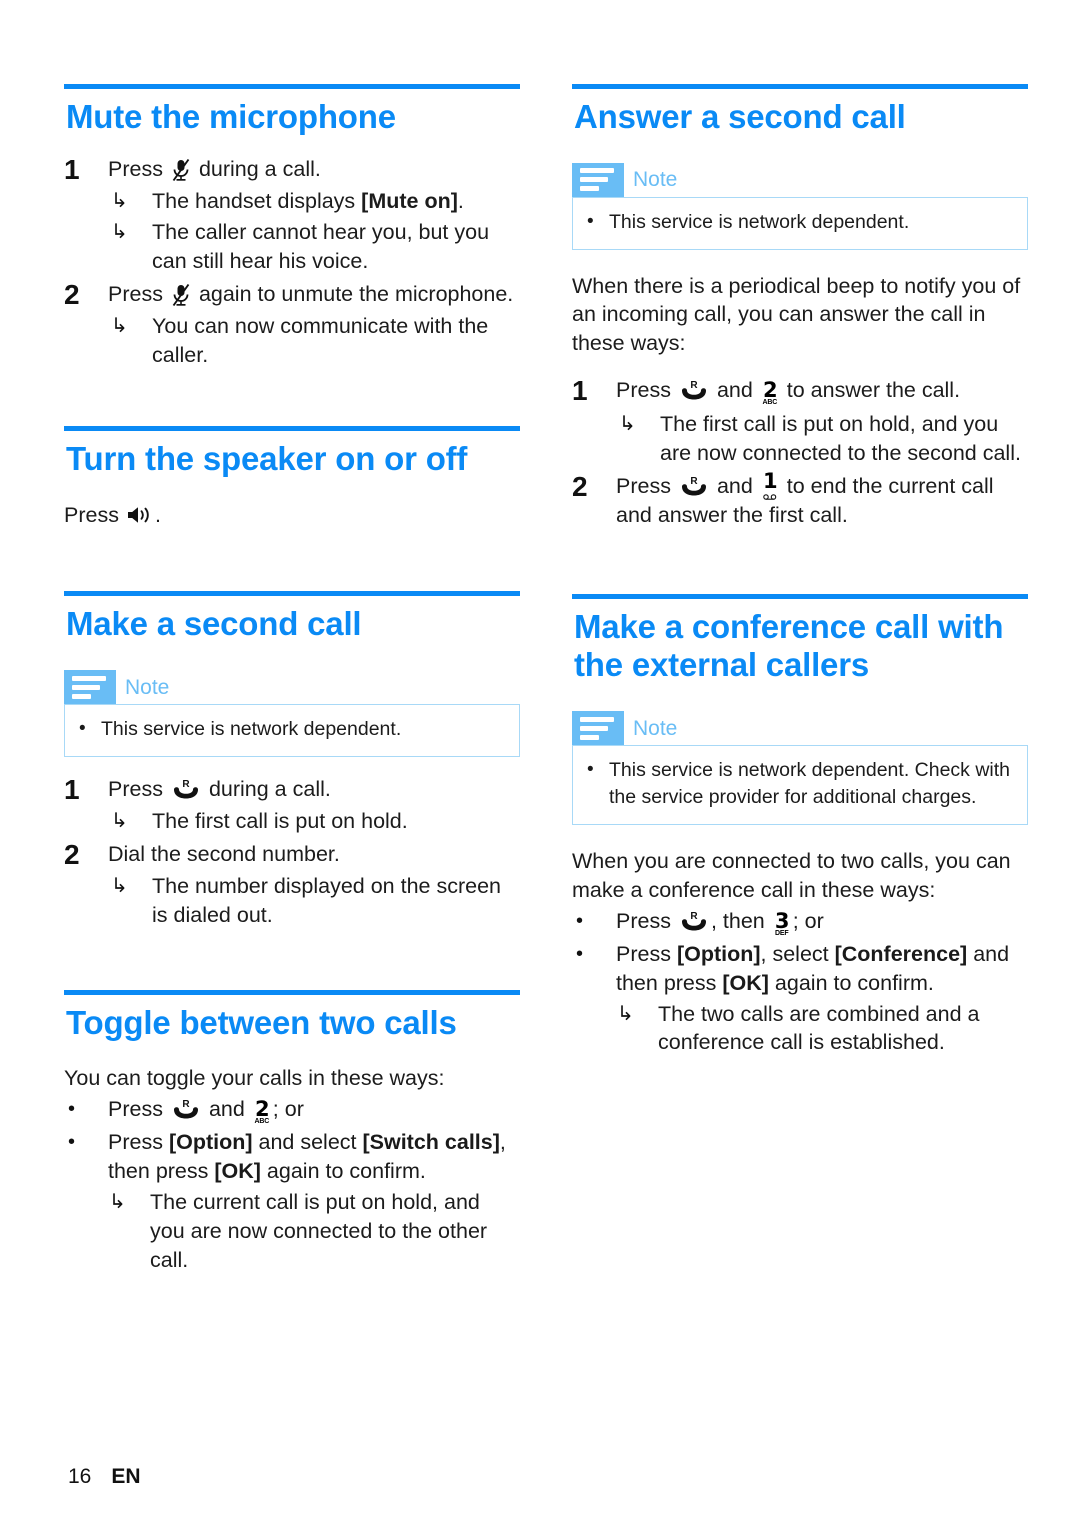 The image size is (1080, 1527). I want to click on bullet-mid: , then, so click(737, 920).